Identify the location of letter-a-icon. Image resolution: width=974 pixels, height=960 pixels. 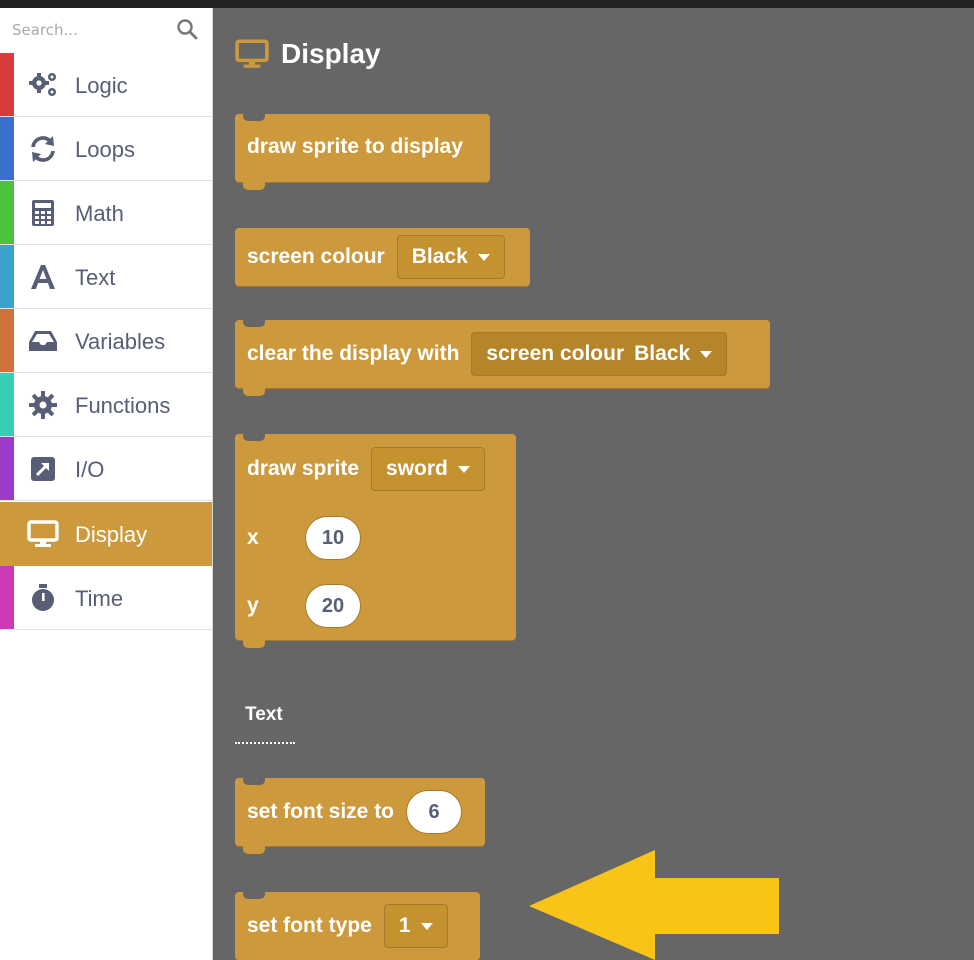
(43, 277).